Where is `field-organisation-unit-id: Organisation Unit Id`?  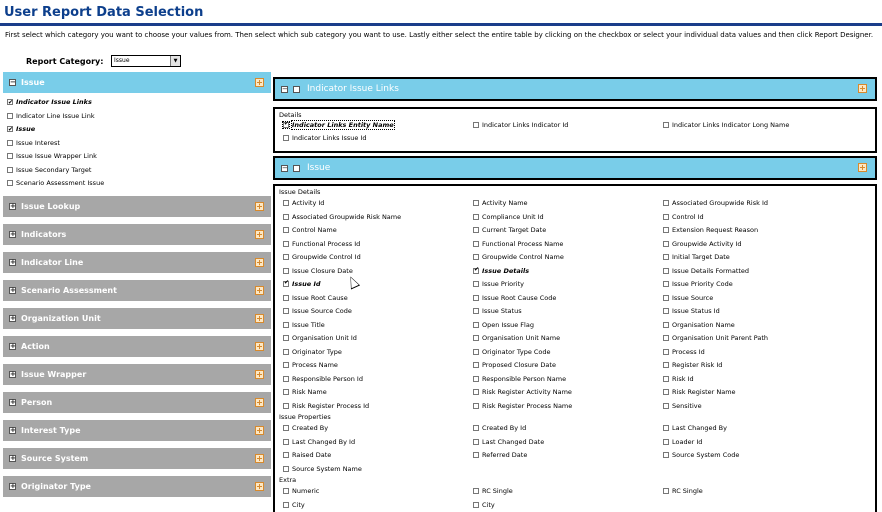 field-organisation-unit-id: Organisation Unit Id is located at coordinates (320, 338).